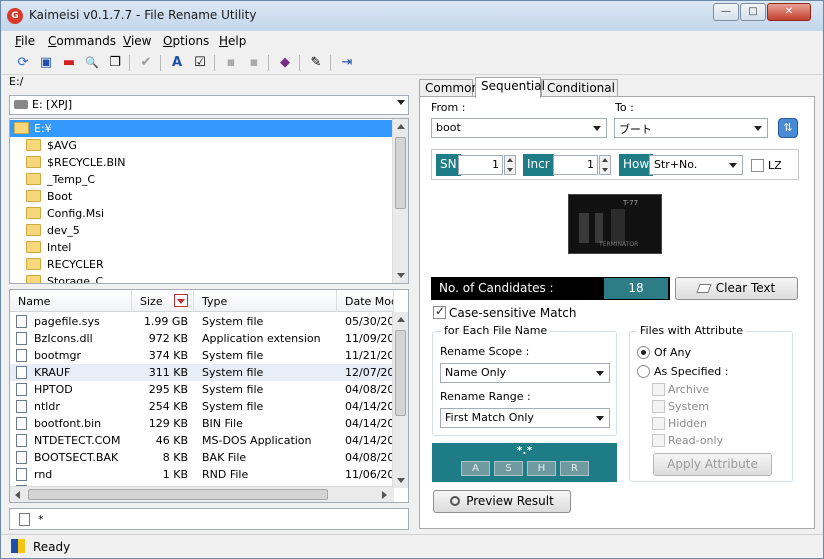 This screenshot has width=824, height=559. What do you see at coordinates (510, 165) in the screenshot?
I see `sn-spinner` at bounding box center [510, 165].